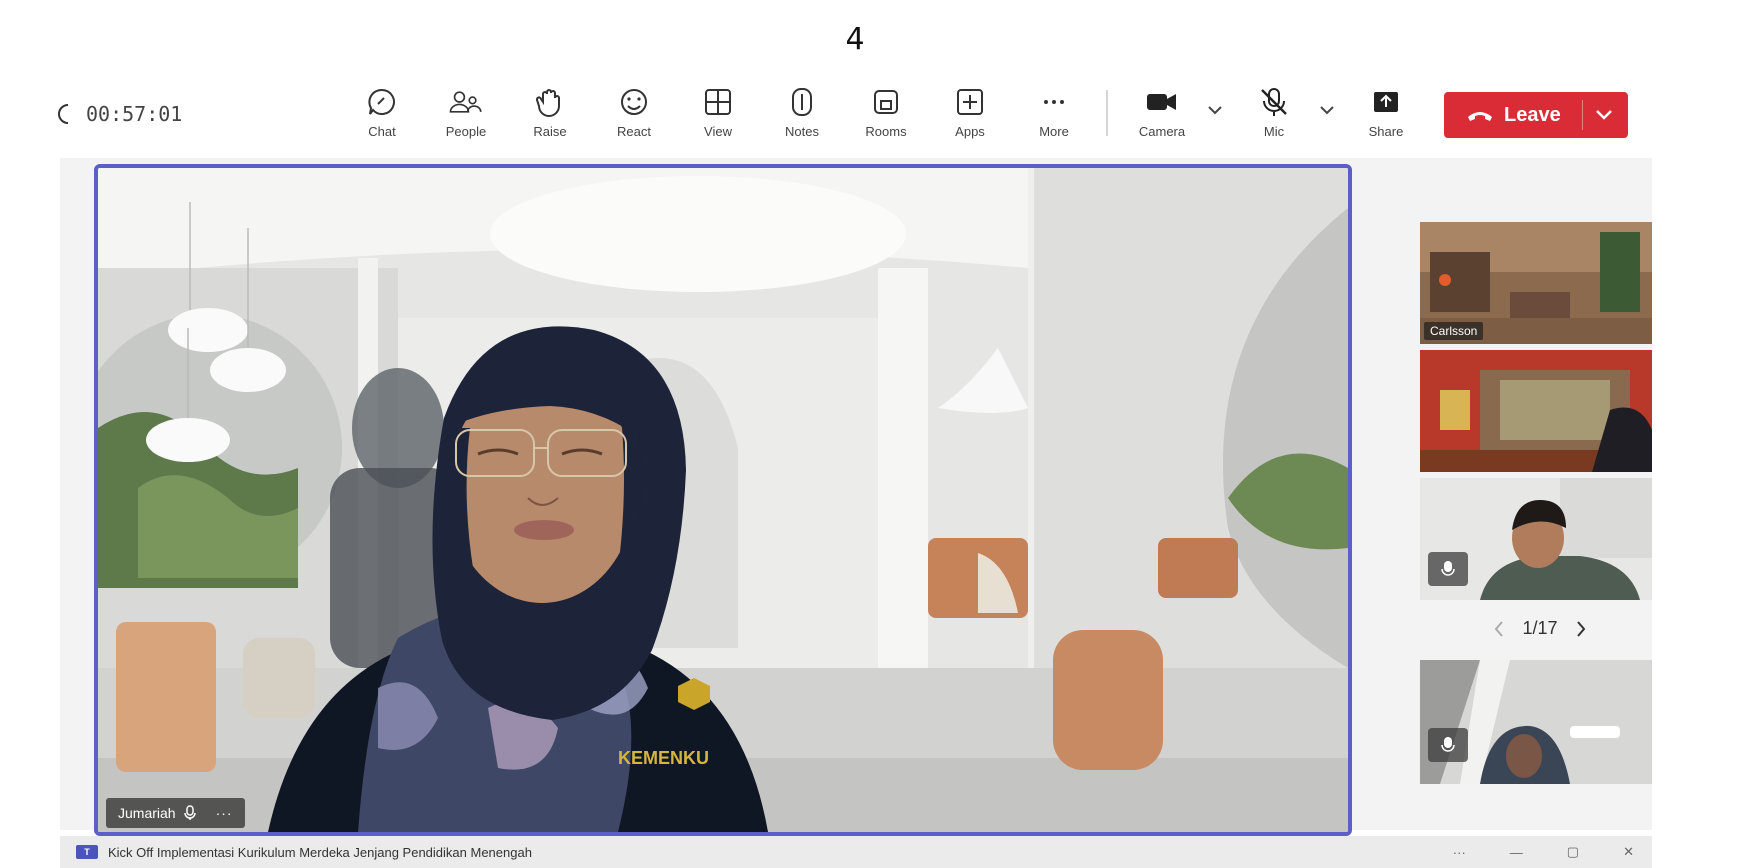 The width and height of the screenshot is (1752, 868). Describe the element at coordinates (134, 114) in the screenshot. I see `timer-text: 00:57:01` at that location.